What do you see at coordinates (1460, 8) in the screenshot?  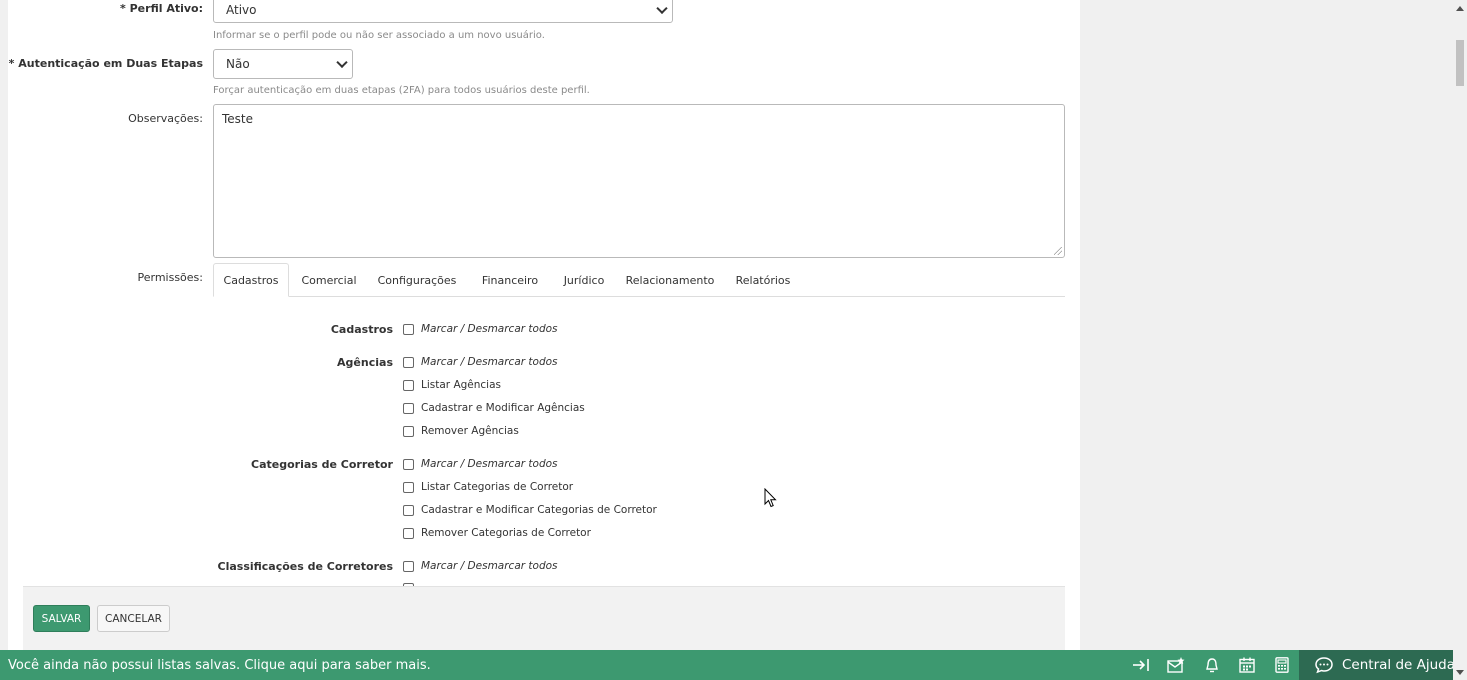 I see `scroll-up-icon` at bounding box center [1460, 8].